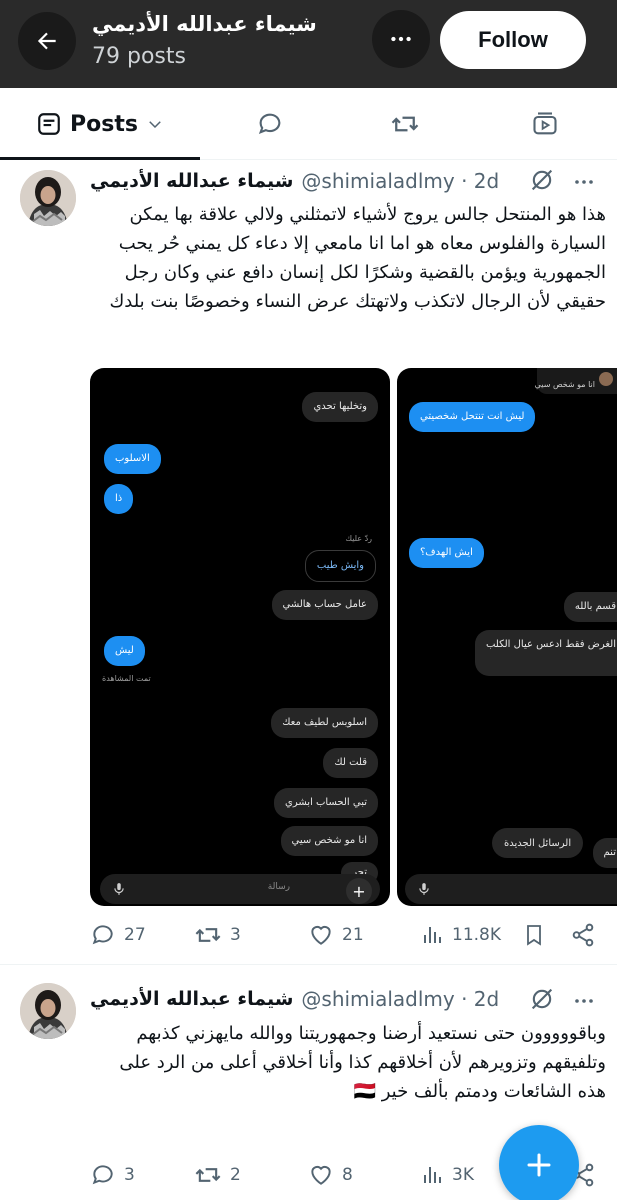 The height and width of the screenshot is (1200, 617). Describe the element at coordinates (472, 417) in the screenshot. I see `chat-bubble: ليش انت تنتحل شخصيتي` at that location.